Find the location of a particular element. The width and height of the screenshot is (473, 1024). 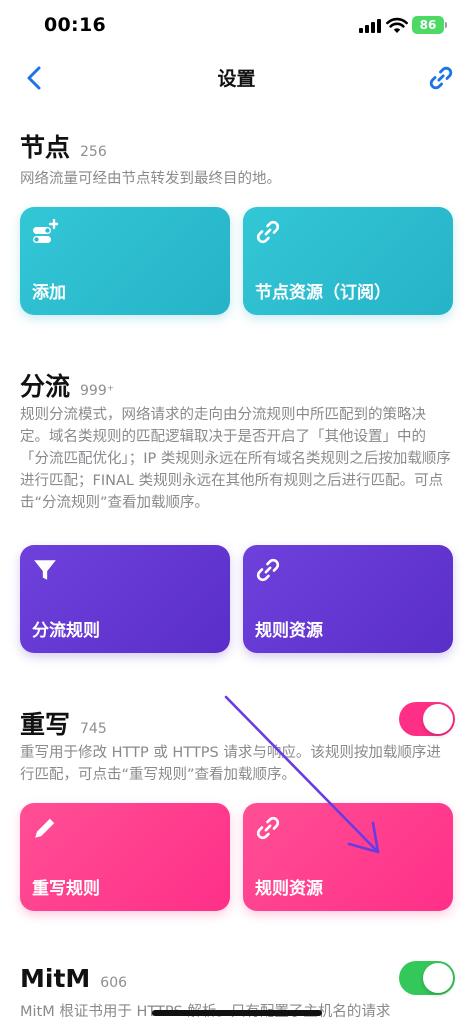

routing-section-title: 分流 999⁺ is located at coordinates (67, 385).